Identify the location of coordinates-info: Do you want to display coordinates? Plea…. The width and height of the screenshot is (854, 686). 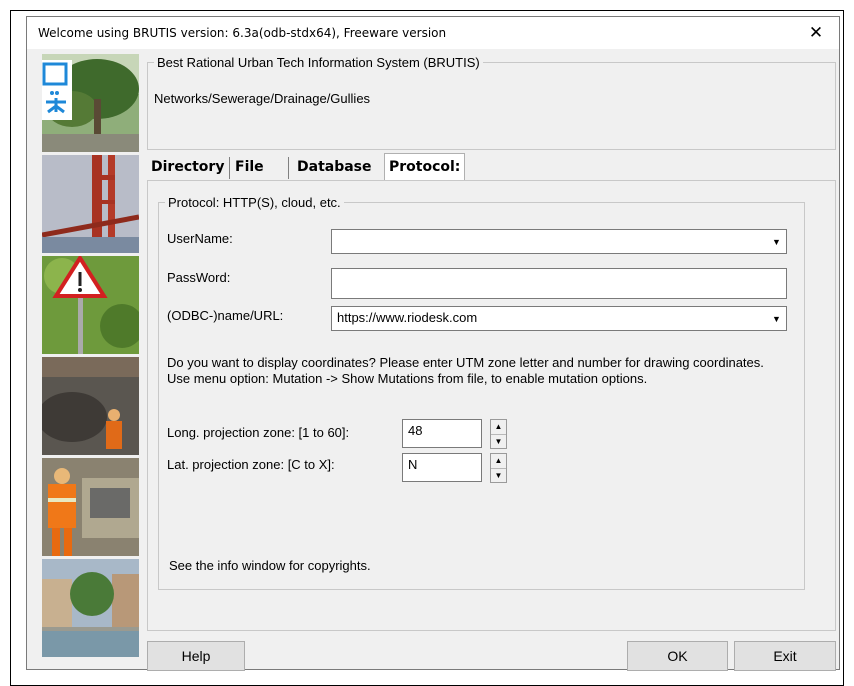
(477, 371).